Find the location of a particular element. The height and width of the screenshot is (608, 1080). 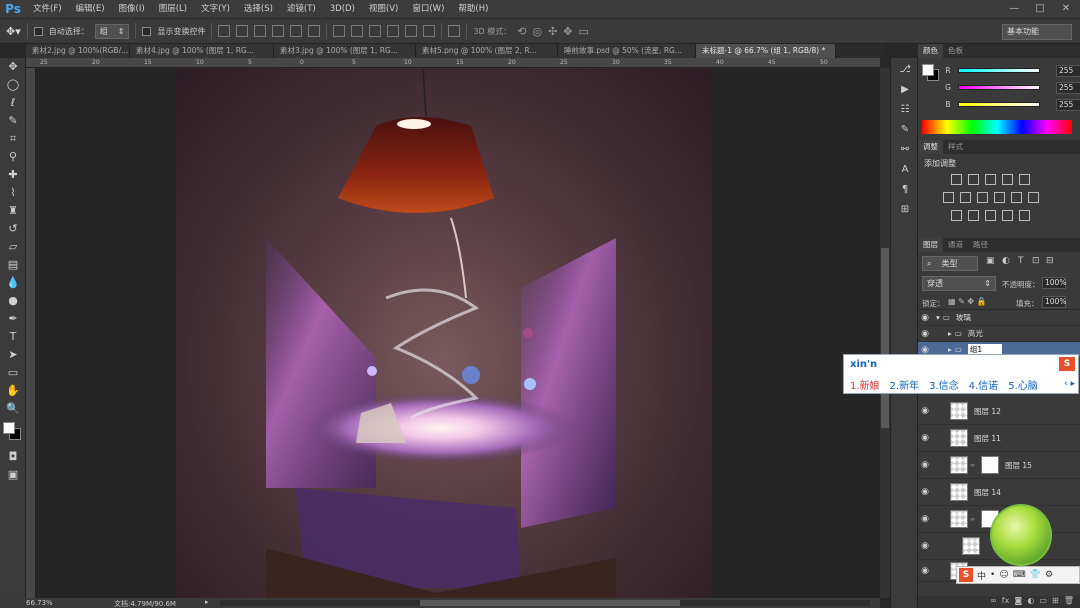

distribute-top-icon is located at coordinates (339, 31).